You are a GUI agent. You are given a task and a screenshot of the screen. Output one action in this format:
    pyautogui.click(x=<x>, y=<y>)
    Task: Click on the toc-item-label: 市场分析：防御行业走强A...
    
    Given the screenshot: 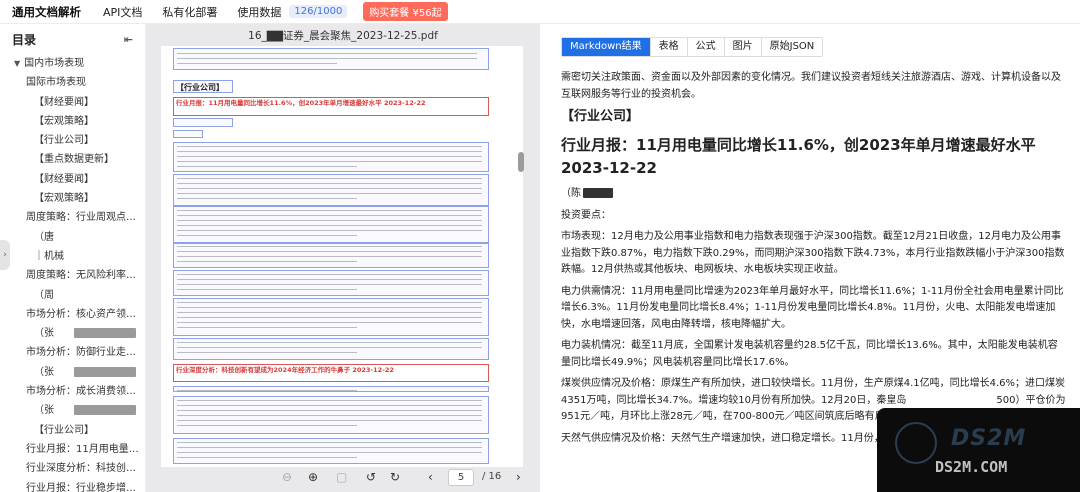 What is the action you would take?
    pyautogui.click(x=85, y=353)
    